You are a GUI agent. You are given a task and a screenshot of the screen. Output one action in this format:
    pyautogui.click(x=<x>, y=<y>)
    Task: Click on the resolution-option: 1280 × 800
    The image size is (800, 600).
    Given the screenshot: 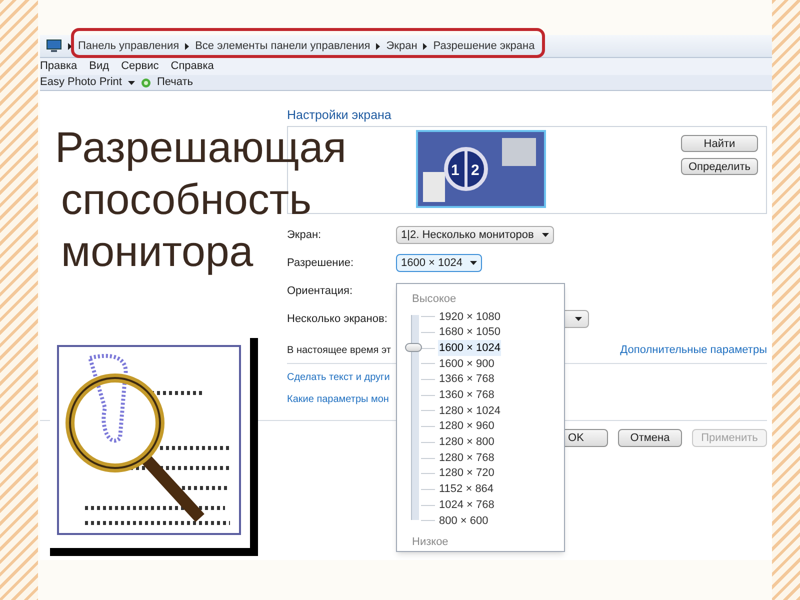 What is the action you would take?
    pyautogui.click(x=467, y=442)
    